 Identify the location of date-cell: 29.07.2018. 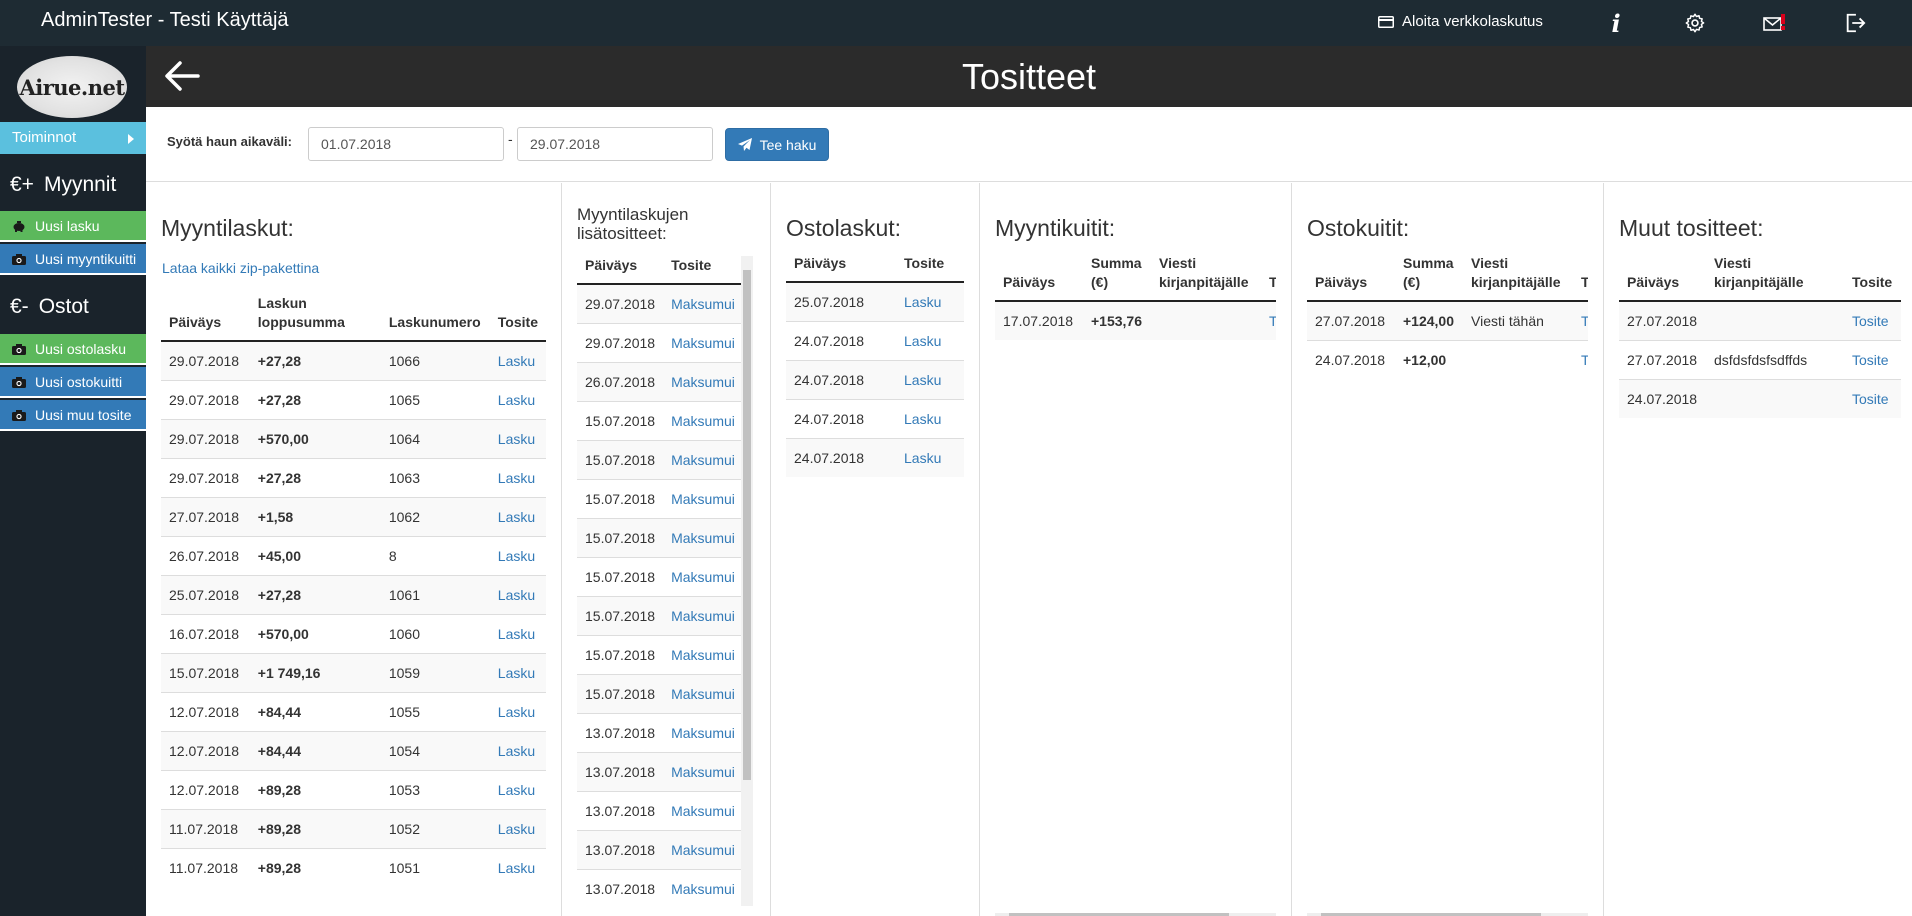
(205, 360).